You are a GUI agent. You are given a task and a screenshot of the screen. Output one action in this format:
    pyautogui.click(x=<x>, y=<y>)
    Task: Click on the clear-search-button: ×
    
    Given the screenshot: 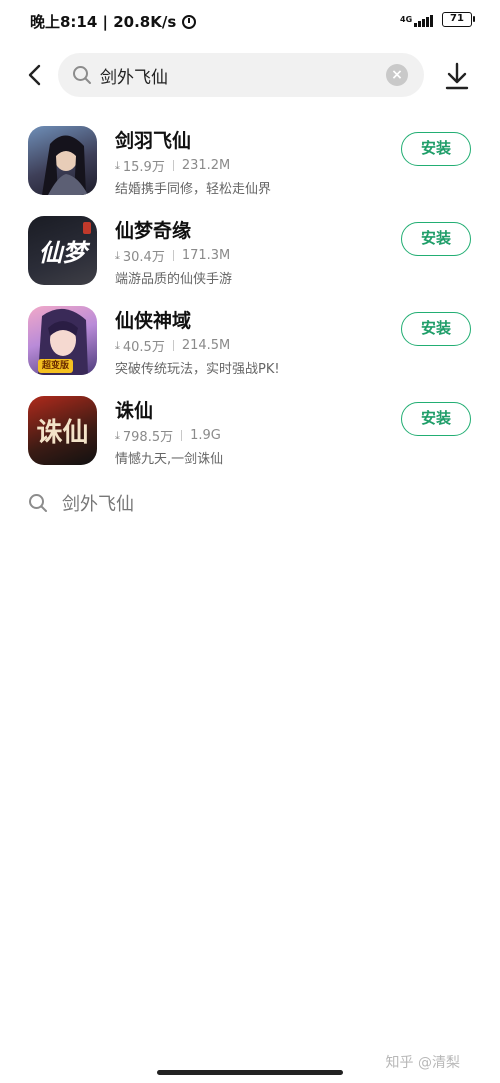 What is the action you would take?
    pyautogui.click(x=397, y=75)
    